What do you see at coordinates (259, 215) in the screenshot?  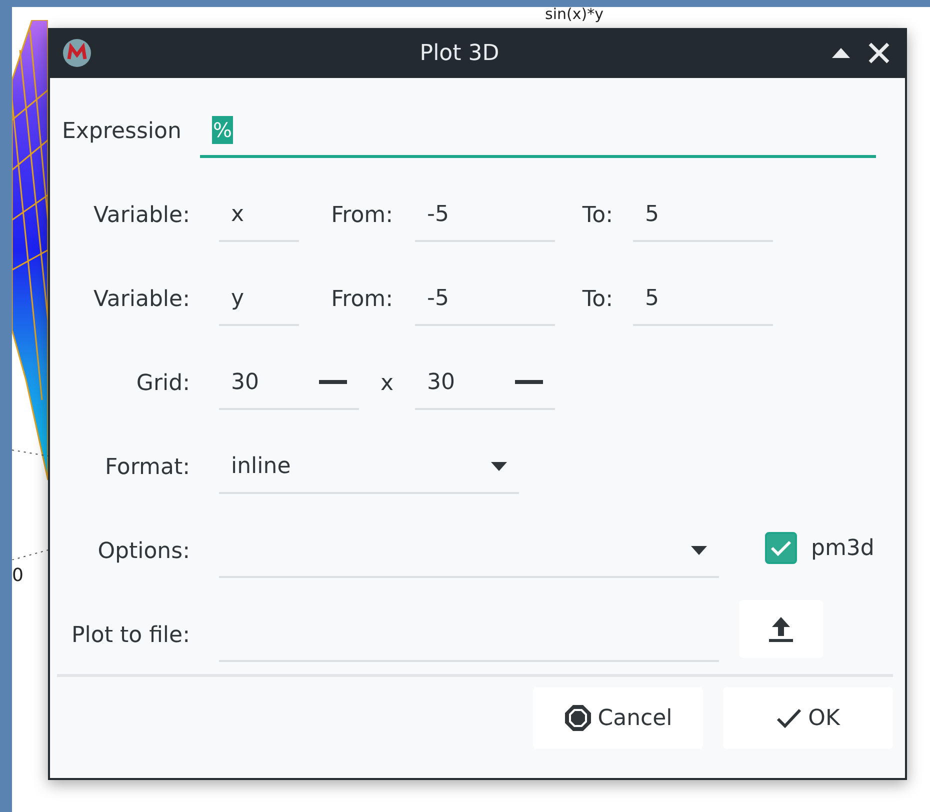 I see `variable-field: x` at bounding box center [259, 215].